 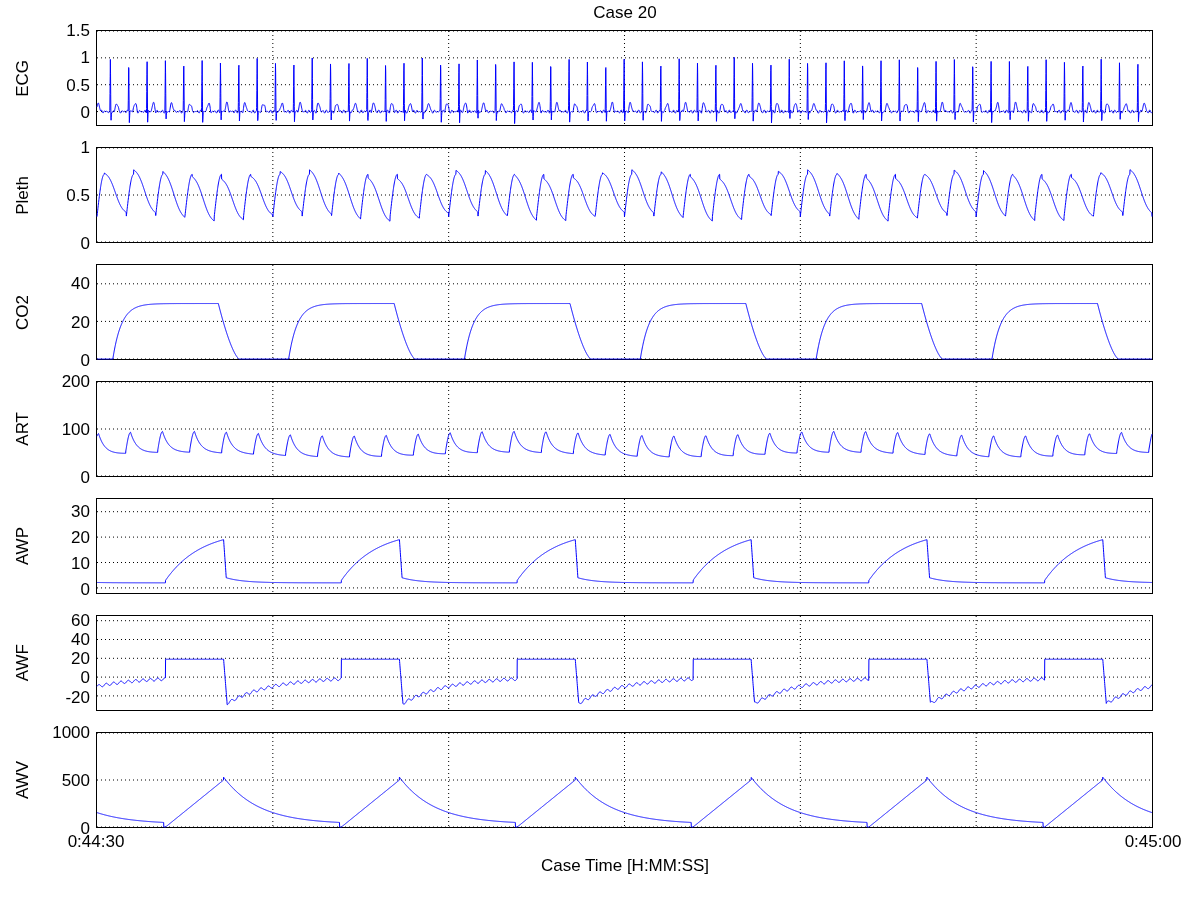 I want to click on tick-label: 30, so click(x=80, y=511).